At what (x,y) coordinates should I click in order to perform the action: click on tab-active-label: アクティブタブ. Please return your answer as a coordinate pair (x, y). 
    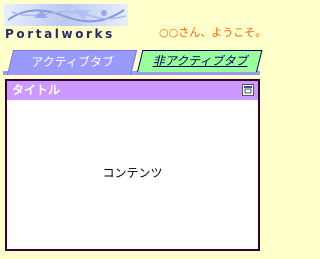
    Looking at the image, I should click on (72, 62).